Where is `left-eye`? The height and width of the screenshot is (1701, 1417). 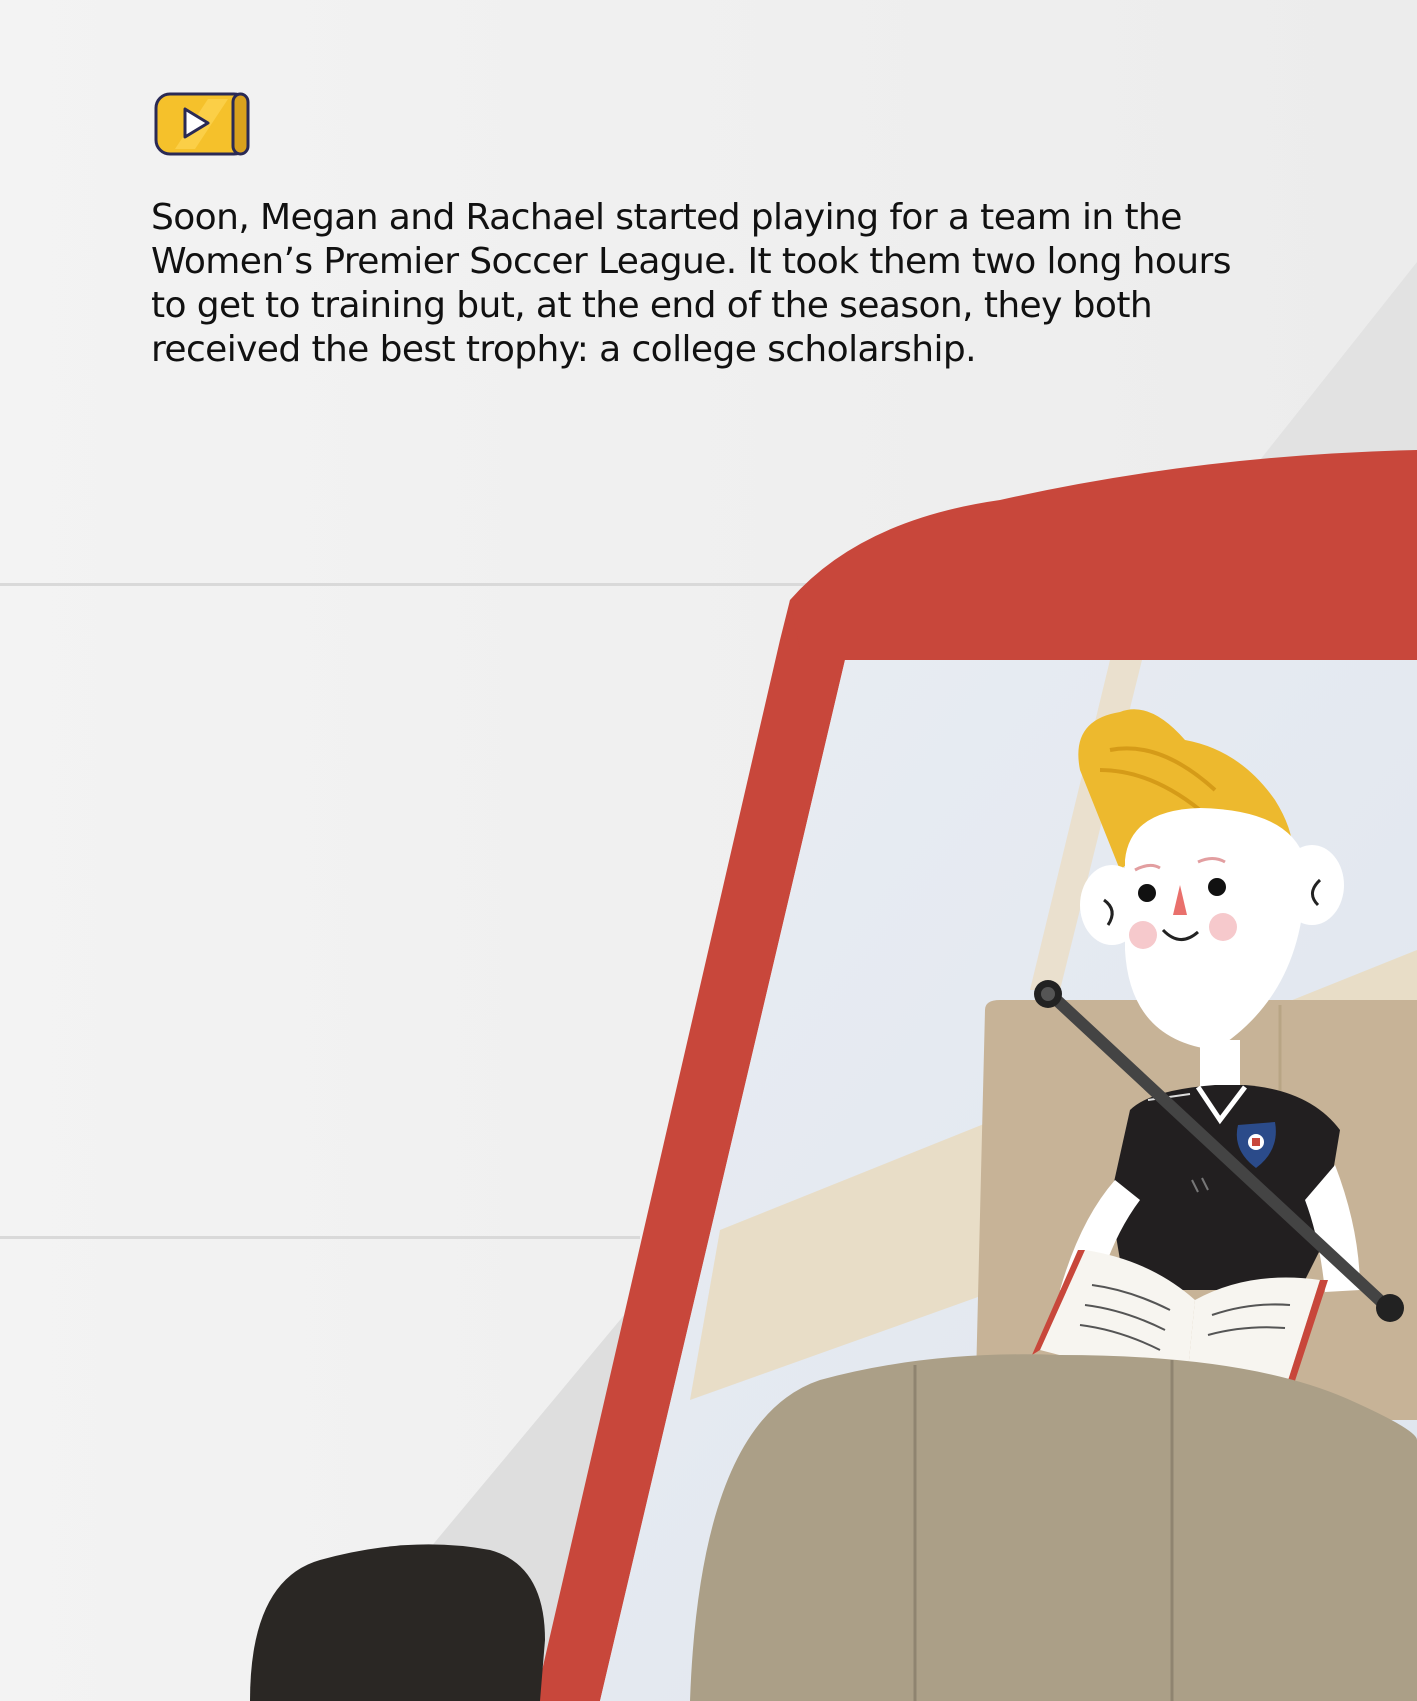
left-eye is located at coordinates (1147, 893).